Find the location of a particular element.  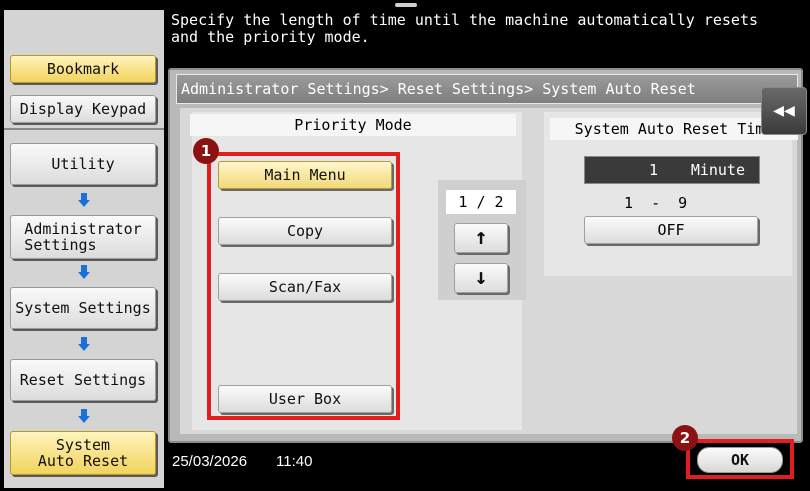

auto-reset-time-range: 1 - 9 is located at coordinates (656, 203).